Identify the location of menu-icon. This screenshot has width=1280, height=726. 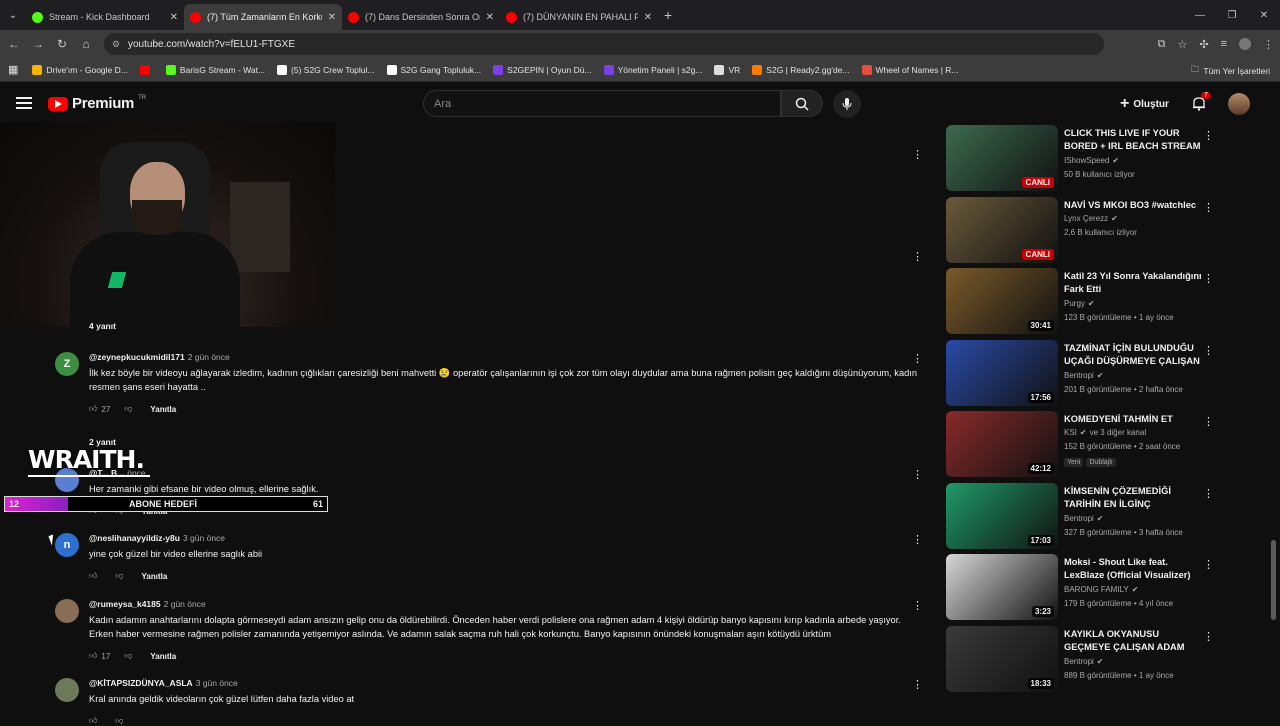
(24, 103).